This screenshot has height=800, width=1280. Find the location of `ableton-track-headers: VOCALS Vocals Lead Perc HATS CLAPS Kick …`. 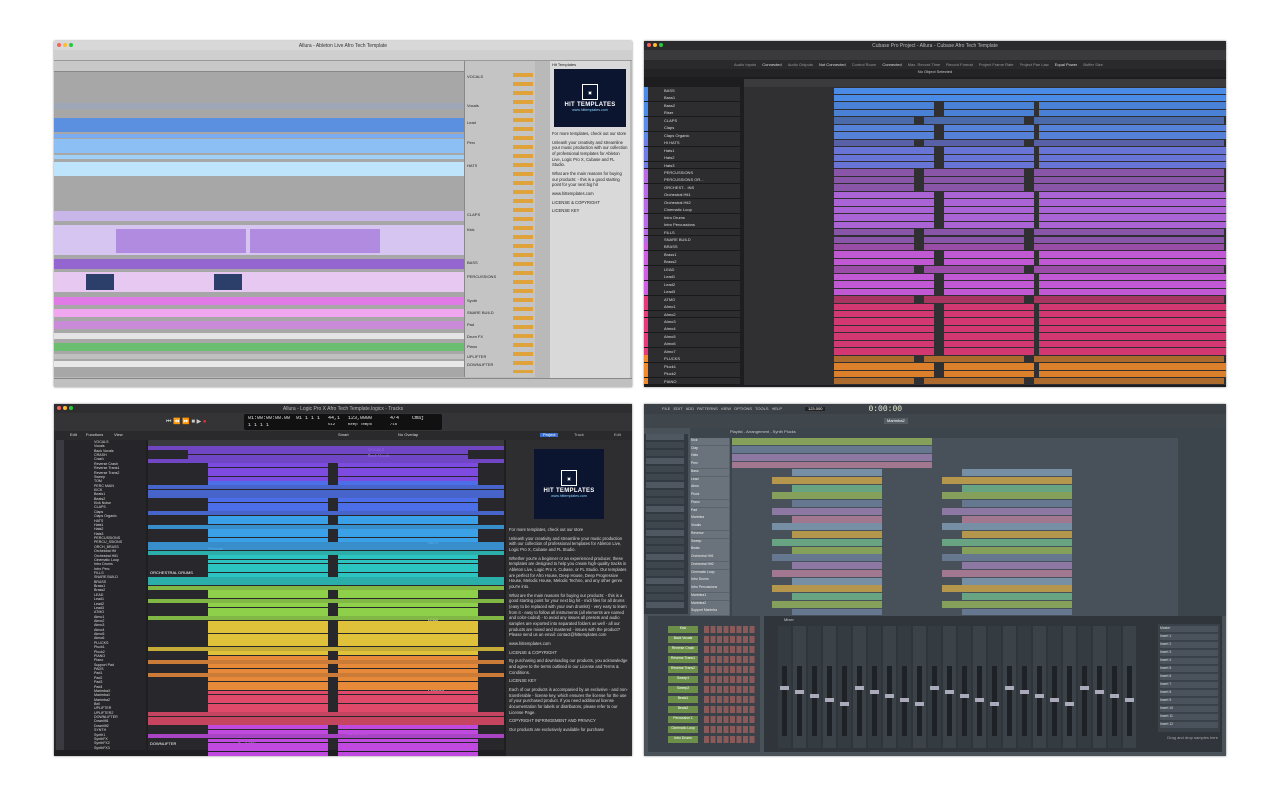

ableton-track-headers: VOCALS Vocals Lead Perc HATS CLAPS Kick … is located at coordinates (499, 219).